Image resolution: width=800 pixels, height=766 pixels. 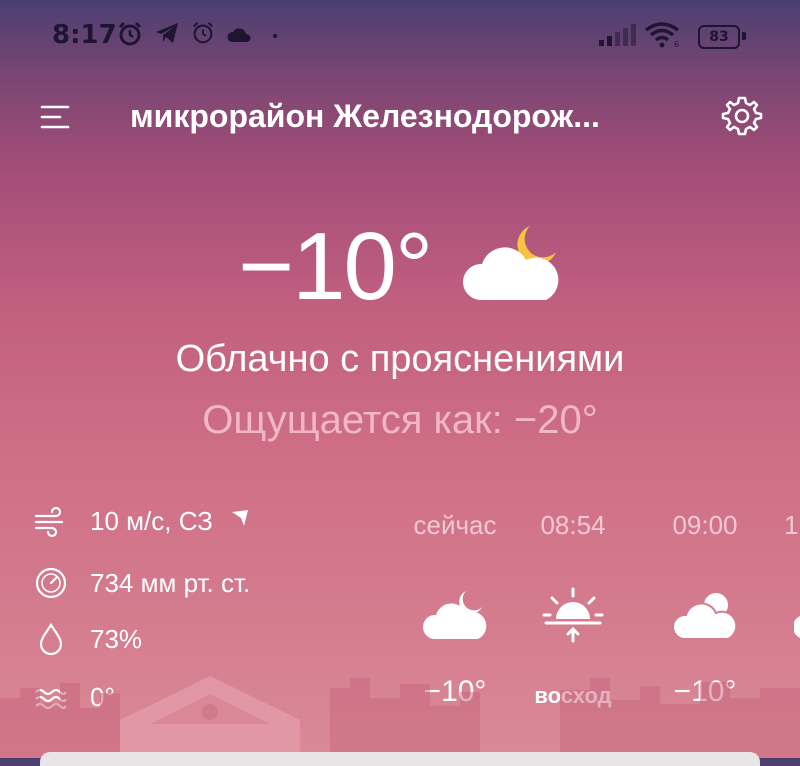 I want to click on pressure-gauge-icon, so click(x=51, y=583).